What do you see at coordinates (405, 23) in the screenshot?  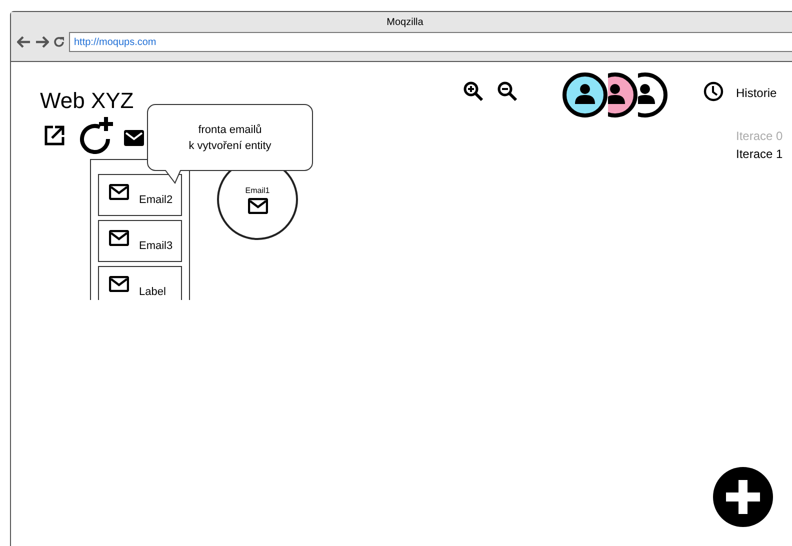 I see `window-title: Moqzilla` at bounding box center [405, 23].